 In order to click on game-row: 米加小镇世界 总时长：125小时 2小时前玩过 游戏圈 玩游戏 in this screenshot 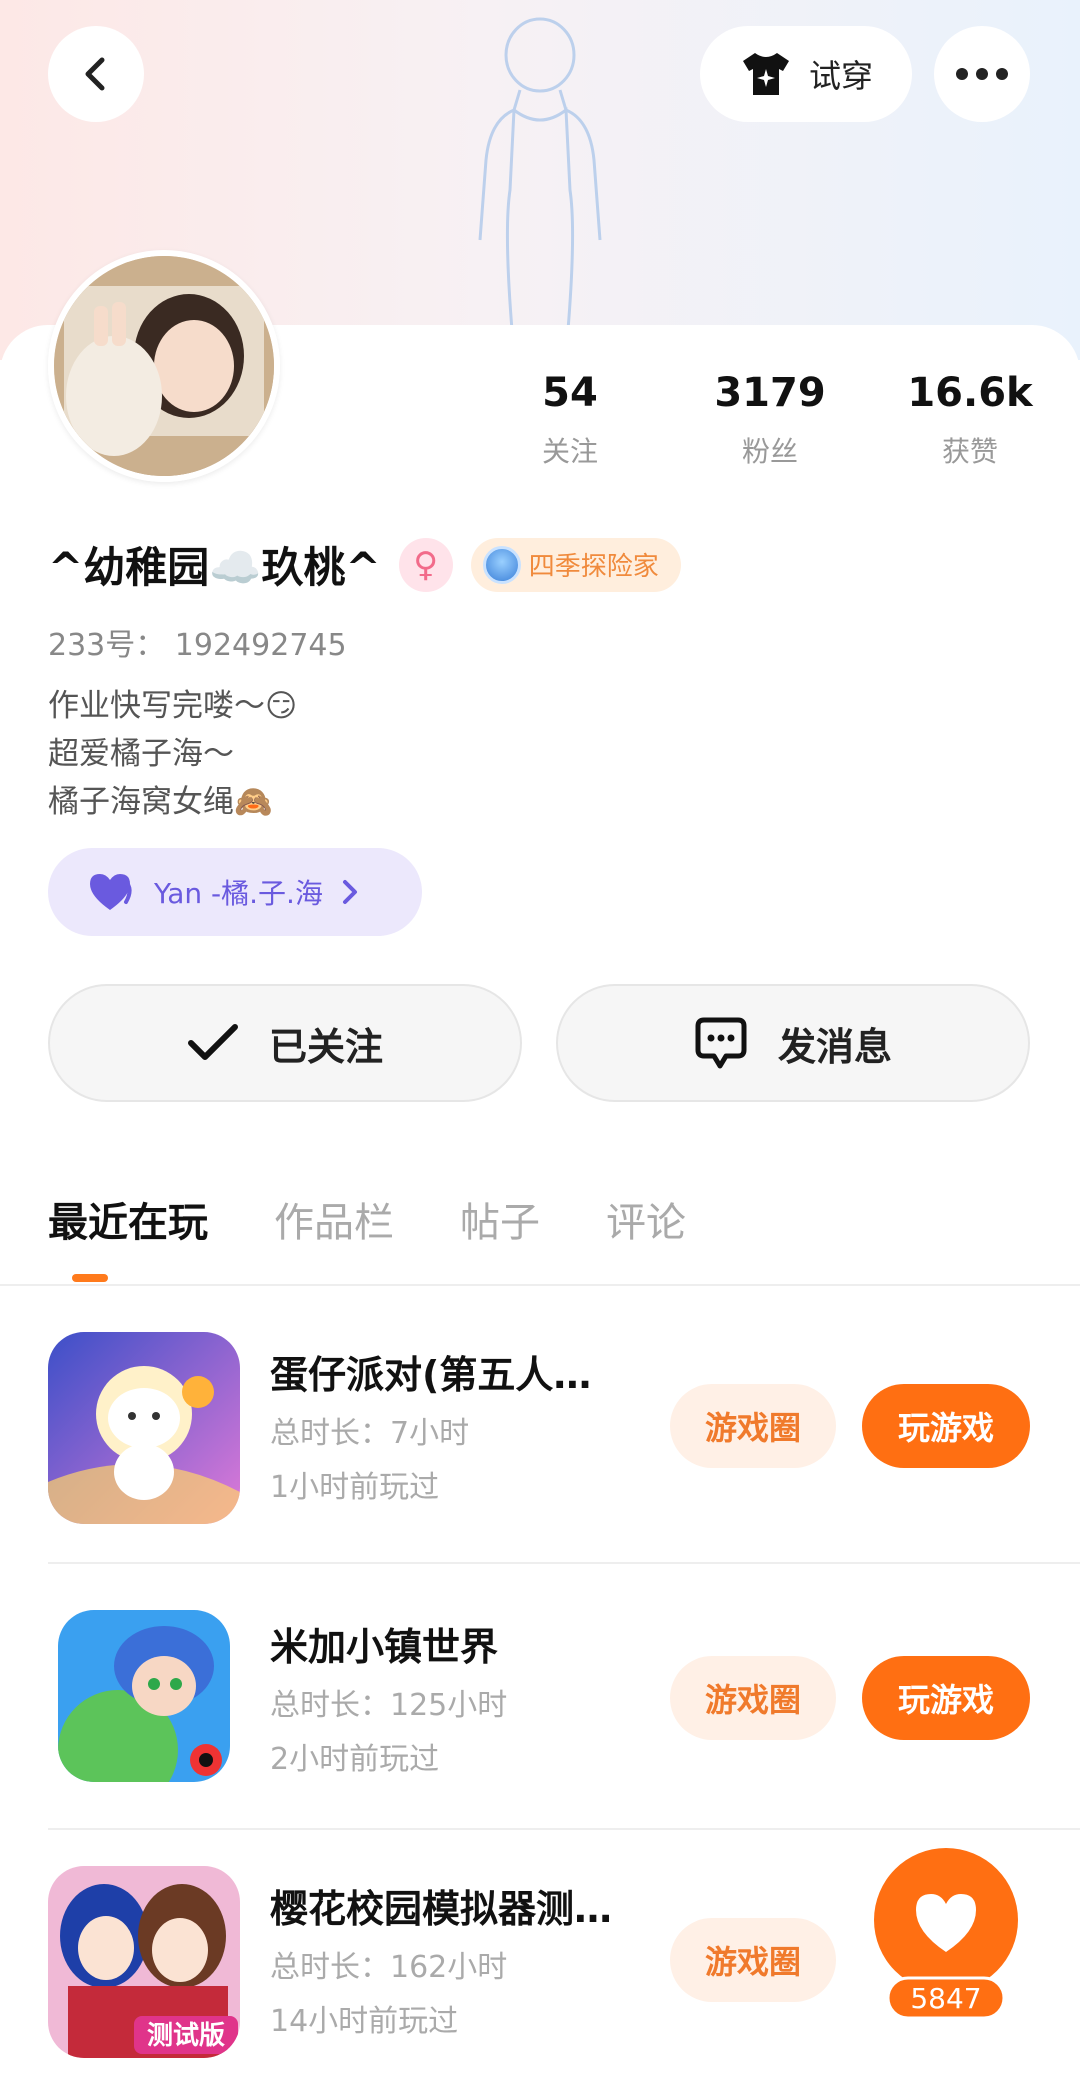, I will do `click(540, 1709)`.